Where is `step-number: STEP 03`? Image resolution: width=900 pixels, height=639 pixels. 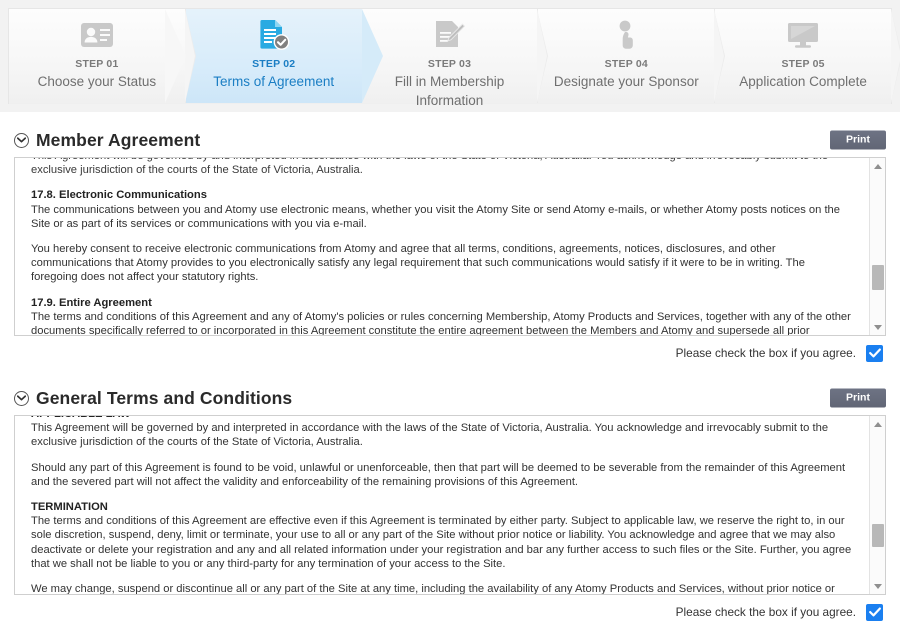
step-number: STEP 03 is located at coordinates (449, 64).